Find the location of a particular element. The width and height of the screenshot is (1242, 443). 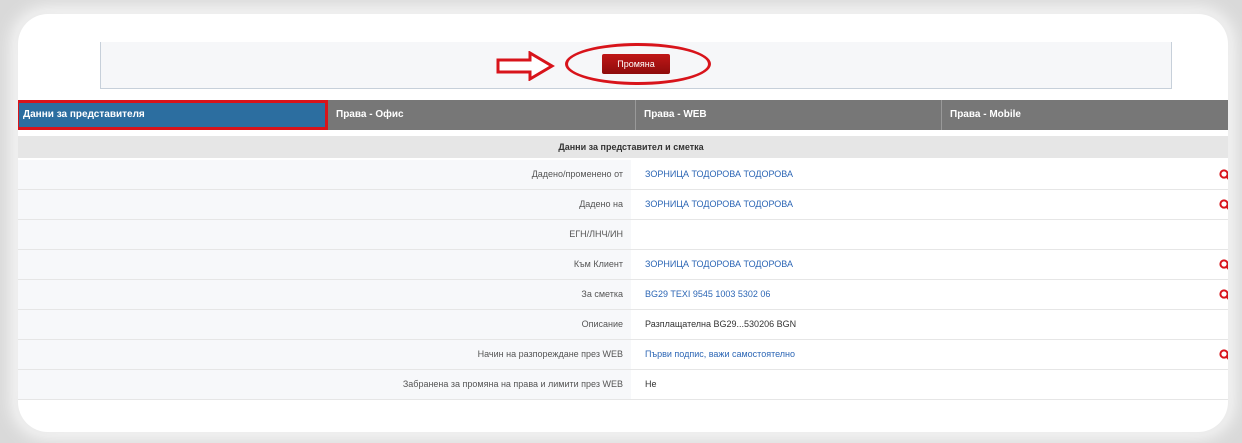

given-changed-by-link: ЗОРНИЦА ТОДОРОВА ТОДОРОВА is located at coordinates (922, 174).